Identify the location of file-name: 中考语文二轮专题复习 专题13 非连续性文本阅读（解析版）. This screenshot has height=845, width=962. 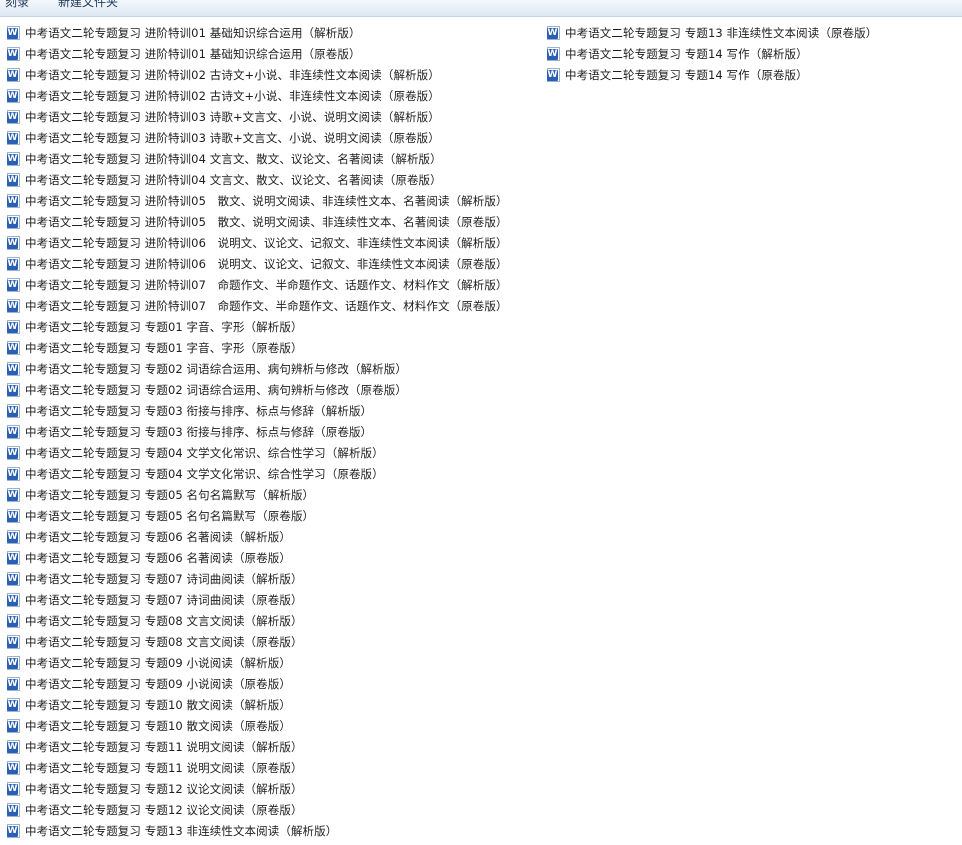
(181, 830).